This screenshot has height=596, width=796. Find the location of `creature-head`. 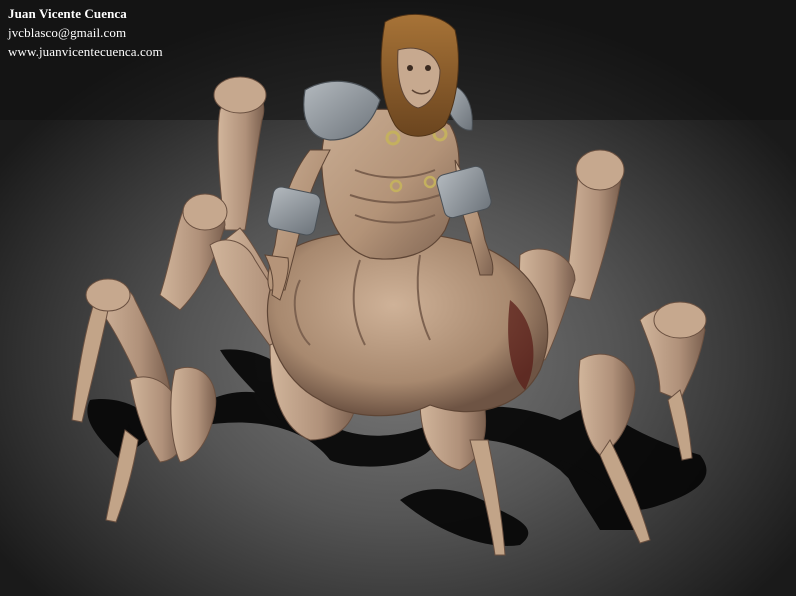

creature-head is located at coordinates (419, 75).